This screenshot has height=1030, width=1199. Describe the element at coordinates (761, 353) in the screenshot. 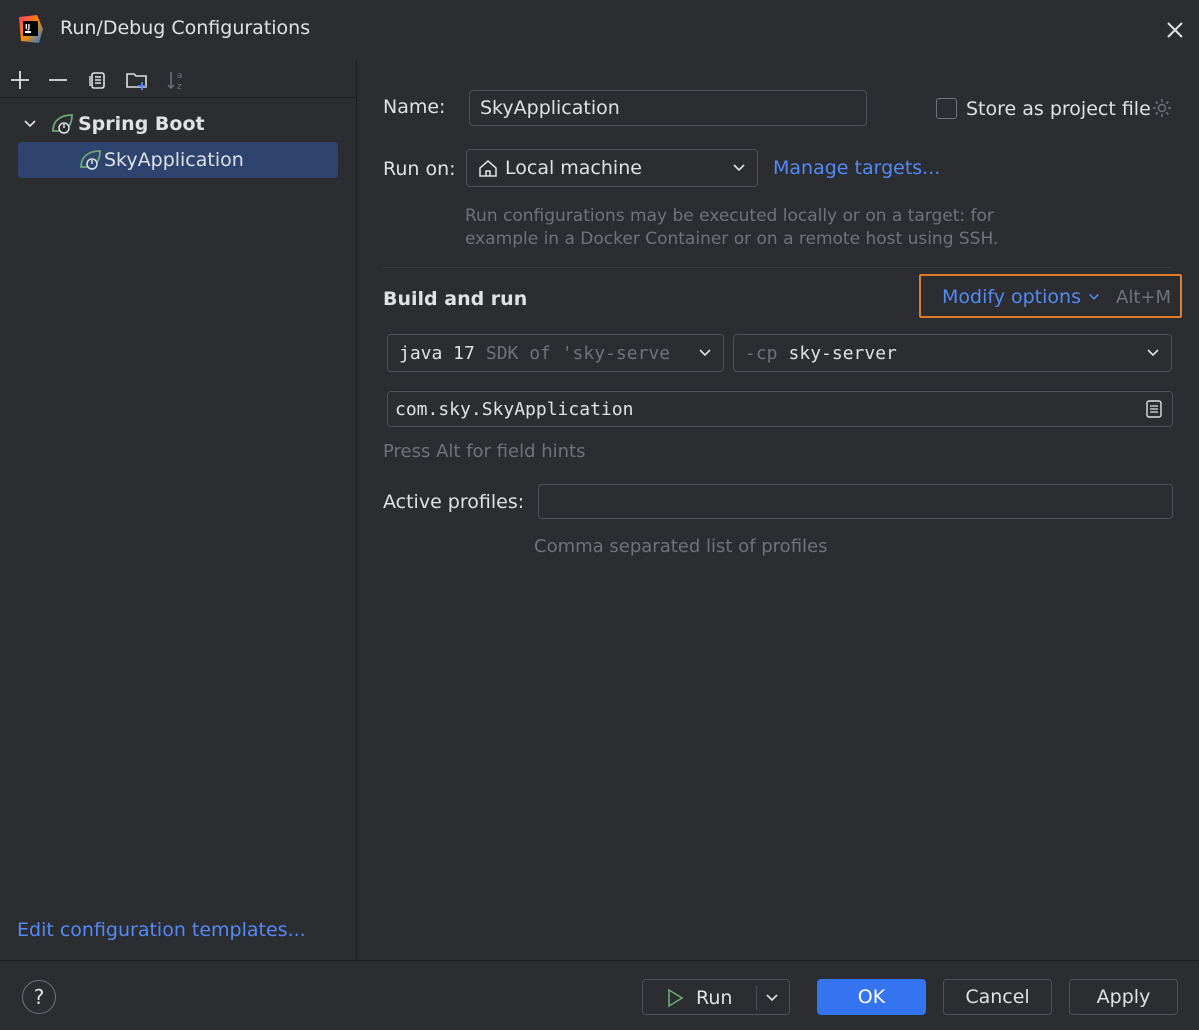

I see `classpath-prefix: -cp` at that location.